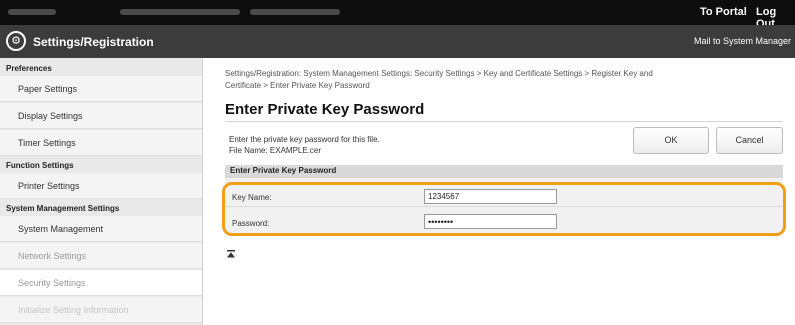 This screenshot has width=795, height=325. What do you see at coordinates (325, 109) in the screenshot?
I see `page-title: Enter Private Key Password` at bounding box center [325, 109].